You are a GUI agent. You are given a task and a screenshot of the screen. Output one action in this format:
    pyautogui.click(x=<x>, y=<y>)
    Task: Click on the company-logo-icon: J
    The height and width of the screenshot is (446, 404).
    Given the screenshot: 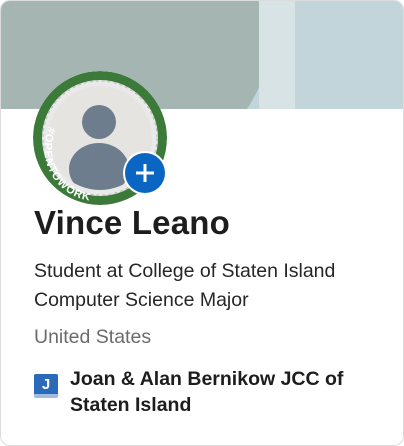 What is the action you would take?
    pyautogui.click(x=46, y=386)
    